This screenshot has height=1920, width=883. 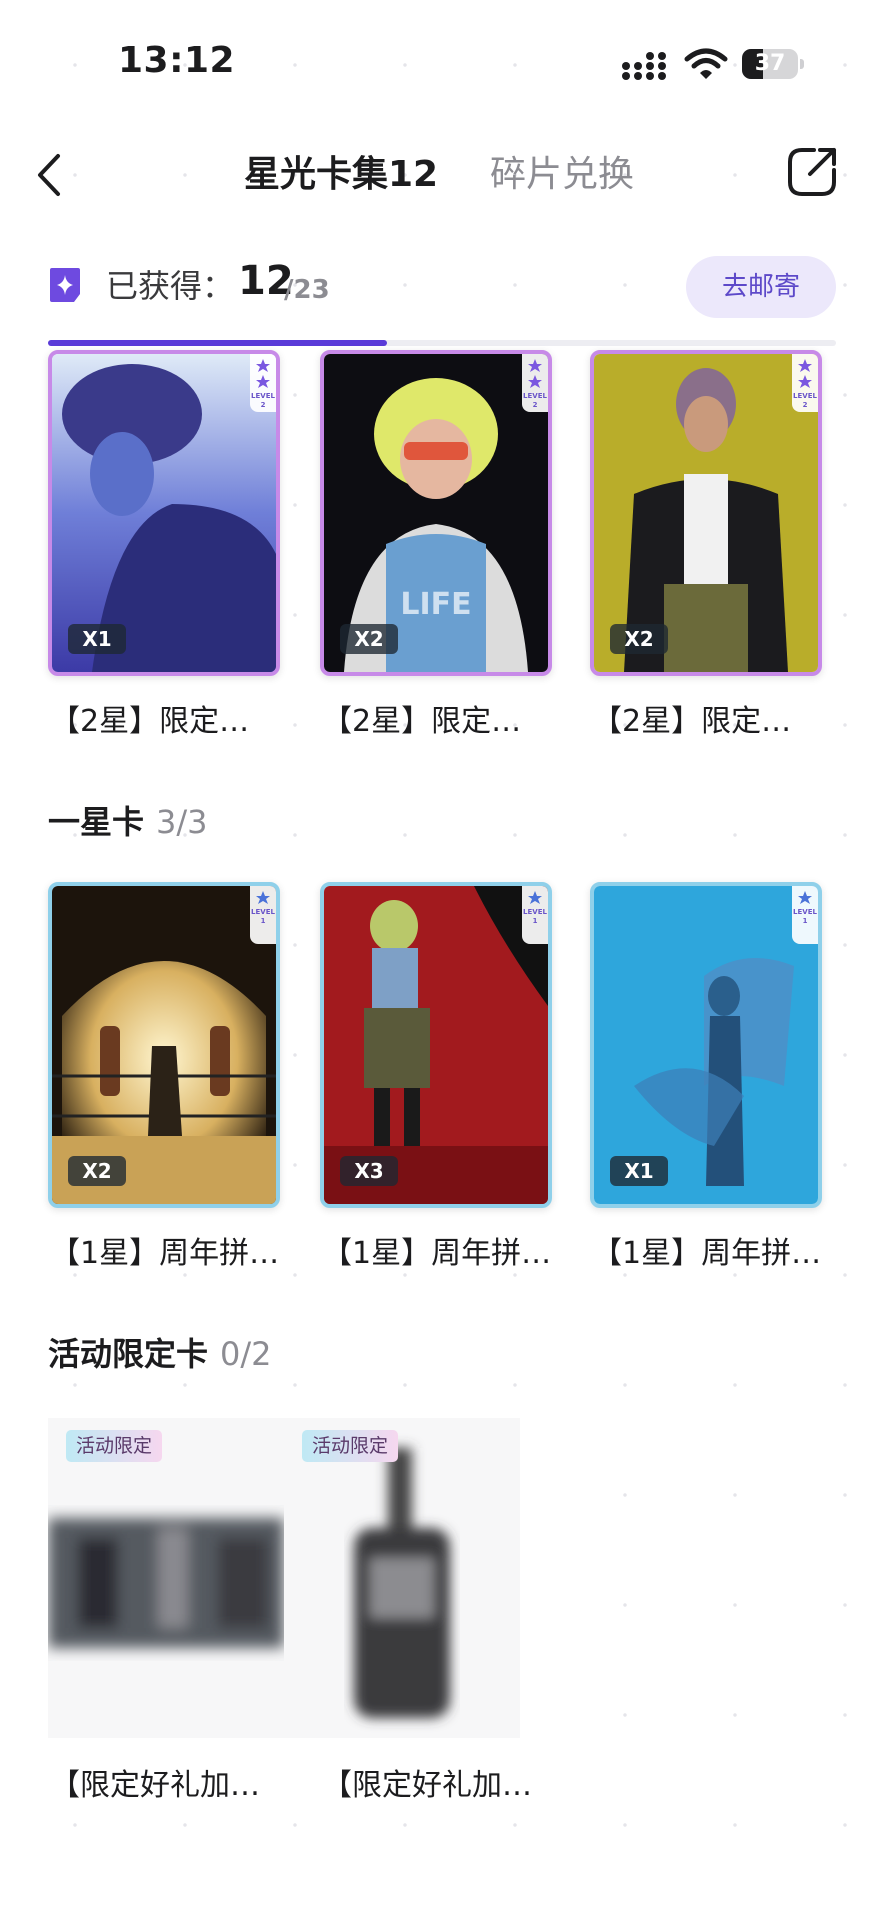 I want to click on card-2star-3: LEVEL 2 X2, so click(x=706, y=513).